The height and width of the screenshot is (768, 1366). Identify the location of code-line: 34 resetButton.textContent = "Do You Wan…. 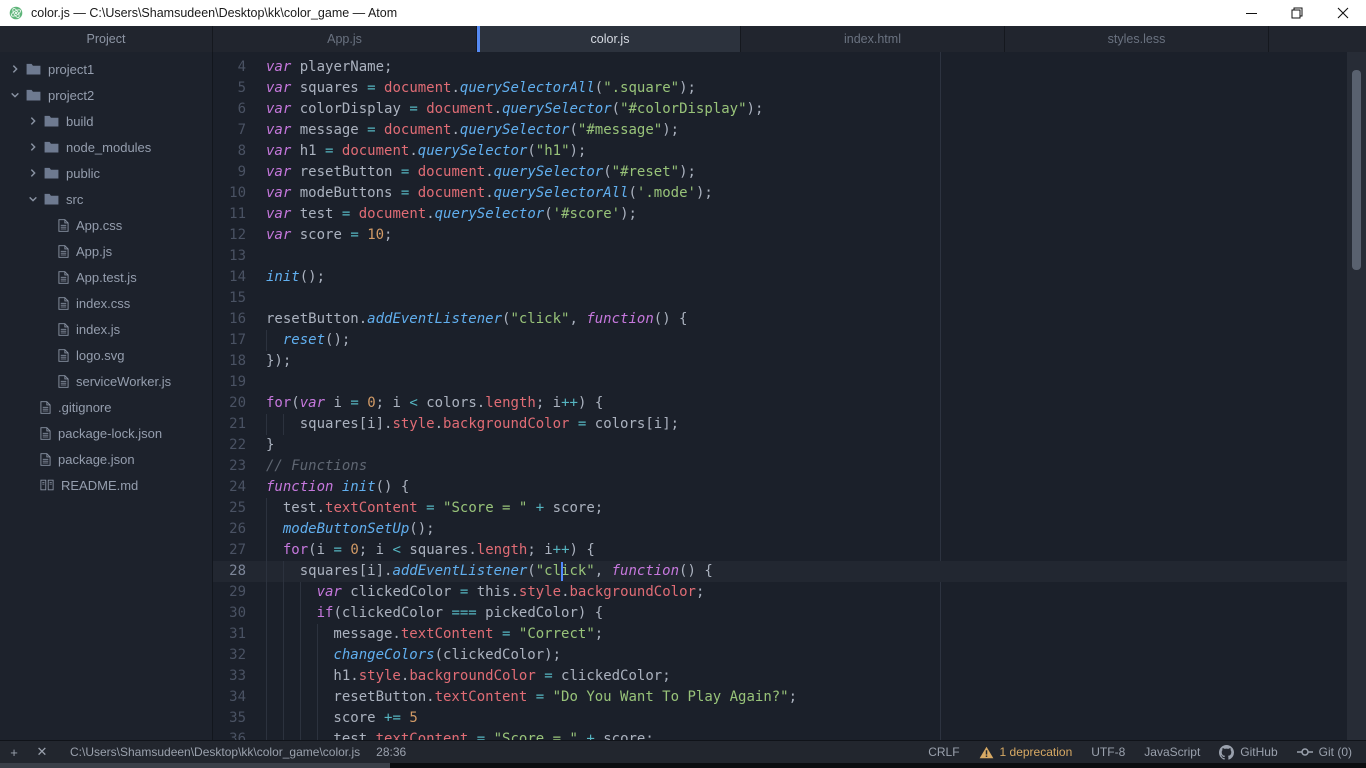
(789, 697).